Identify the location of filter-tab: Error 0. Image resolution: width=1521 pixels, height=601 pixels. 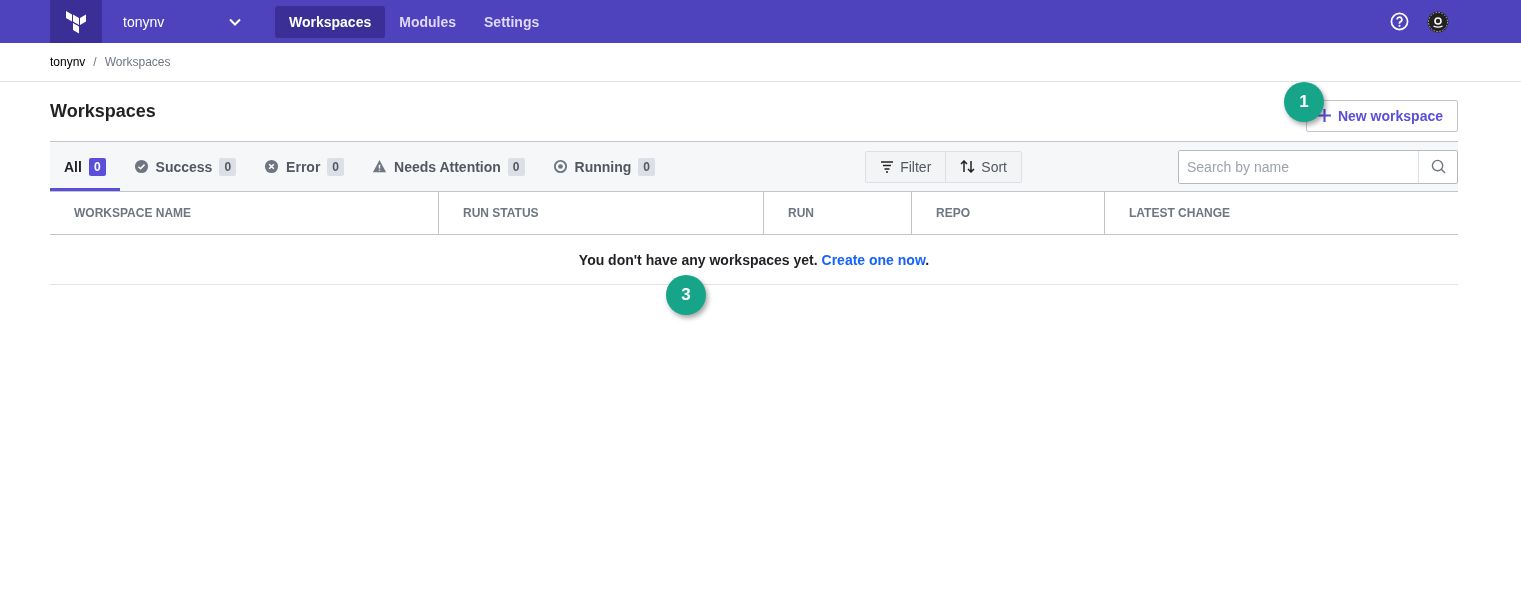
(304, 166).